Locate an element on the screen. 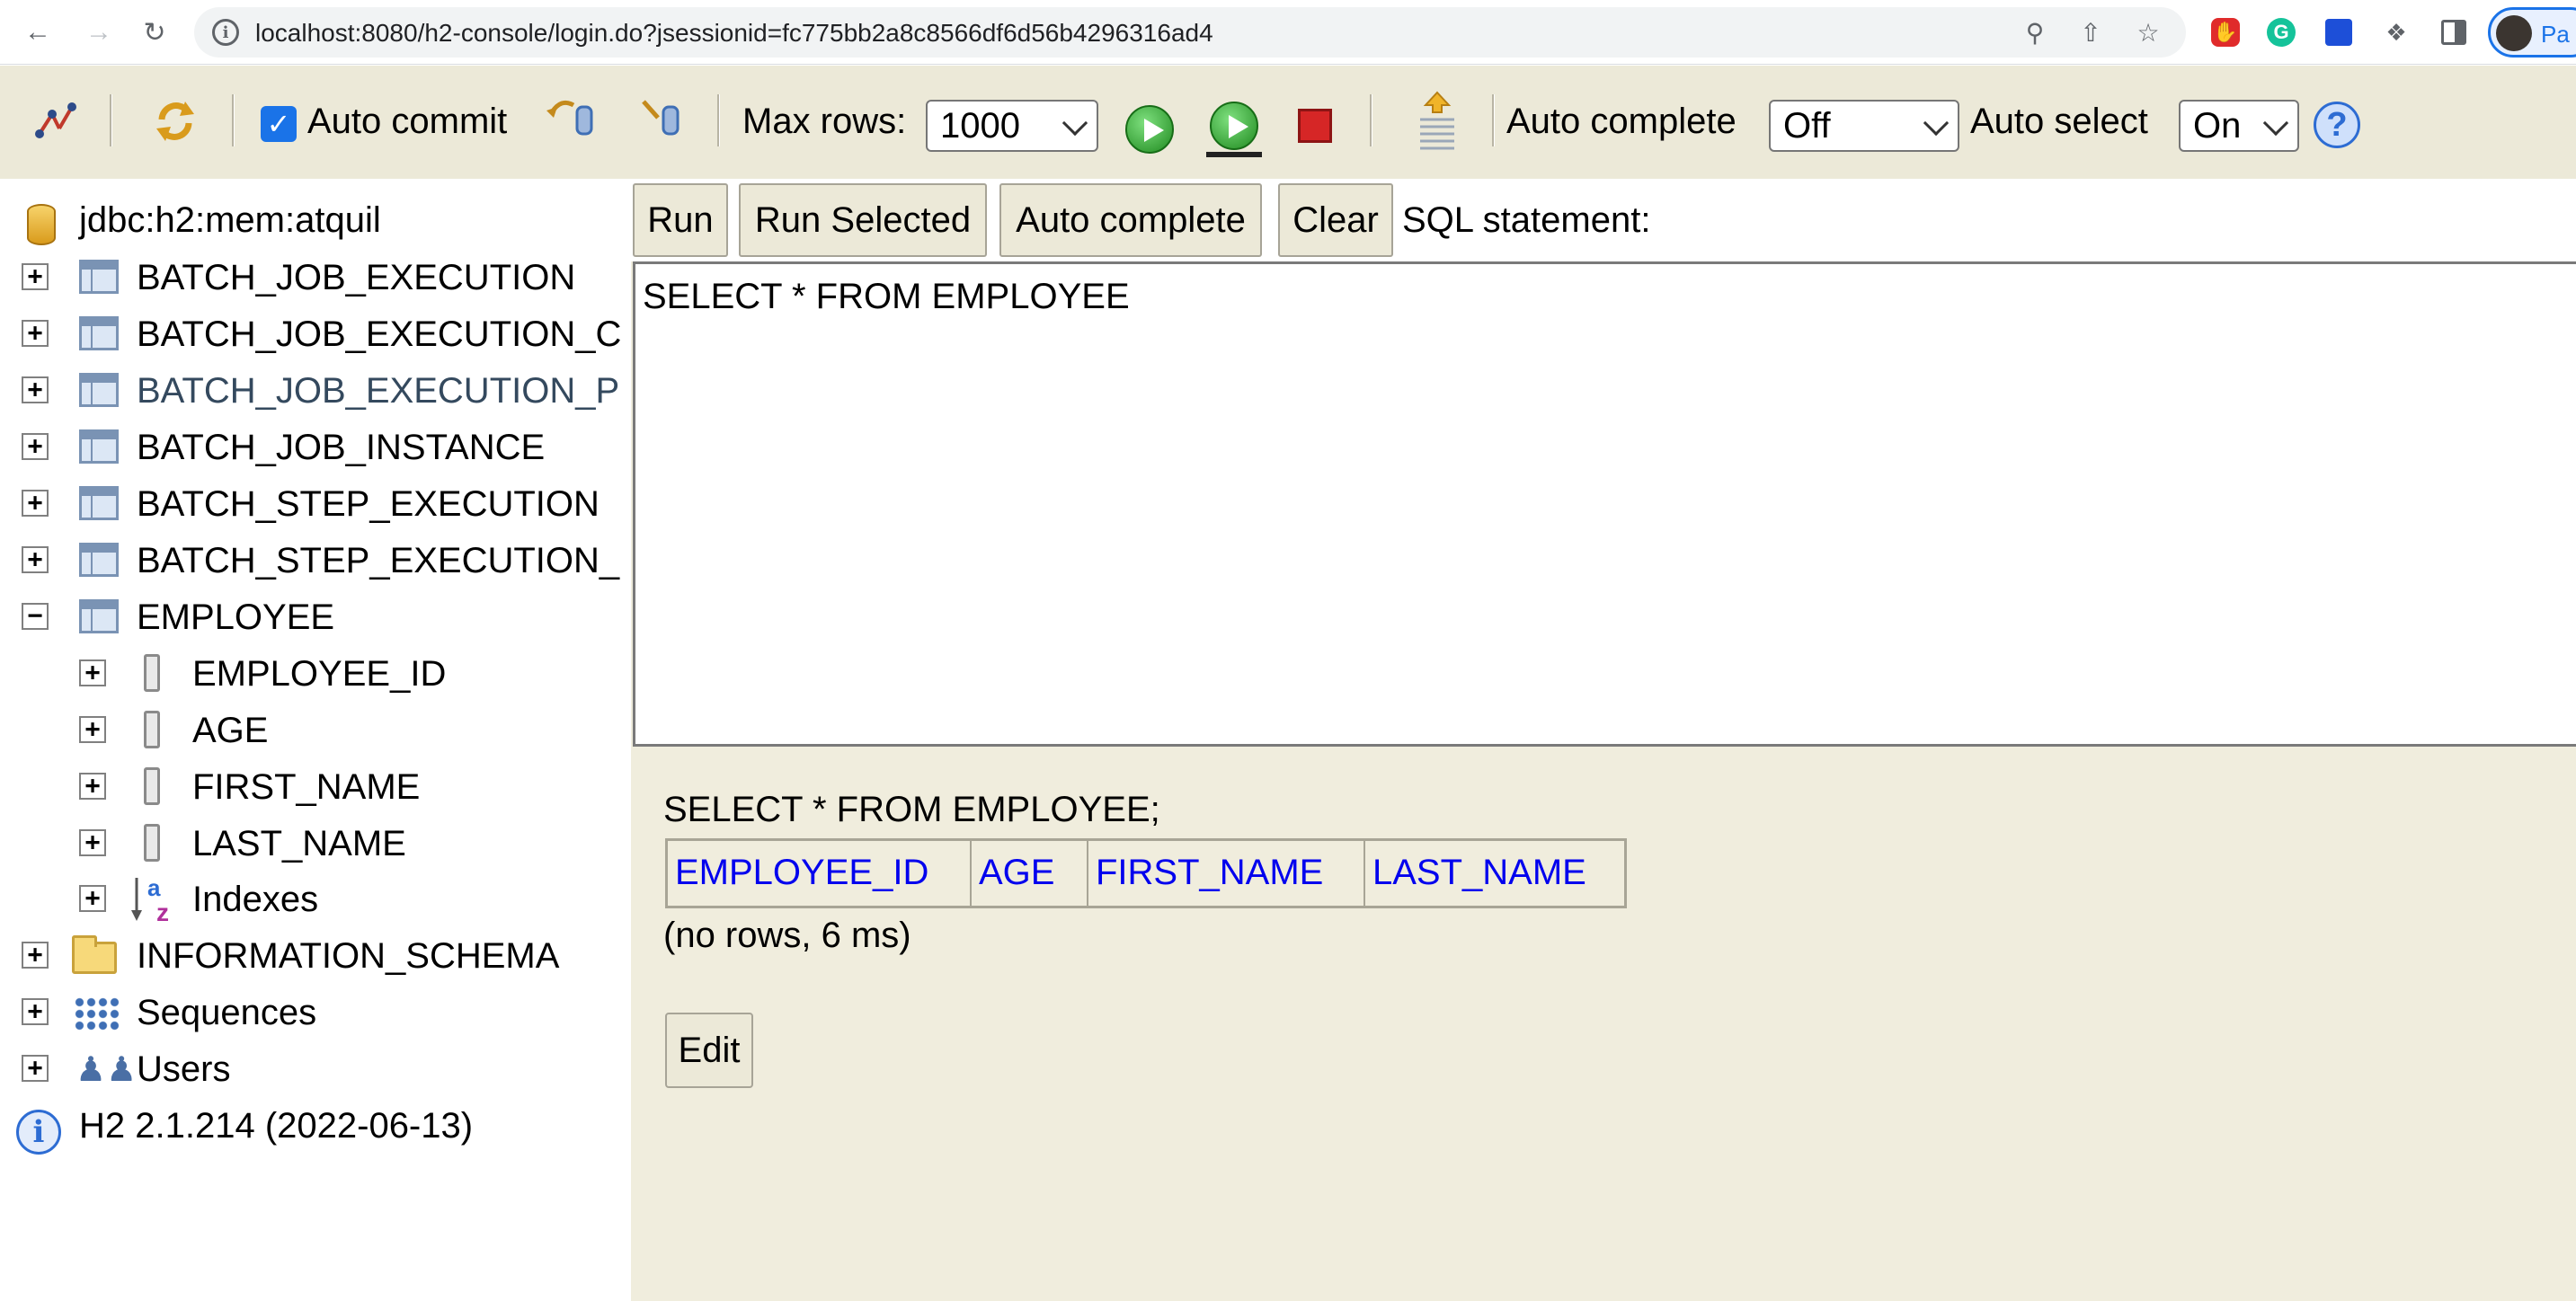 The height and width of the screenshot is (1301, 2576). column-label: AGE is located at coordinates (230, 731).